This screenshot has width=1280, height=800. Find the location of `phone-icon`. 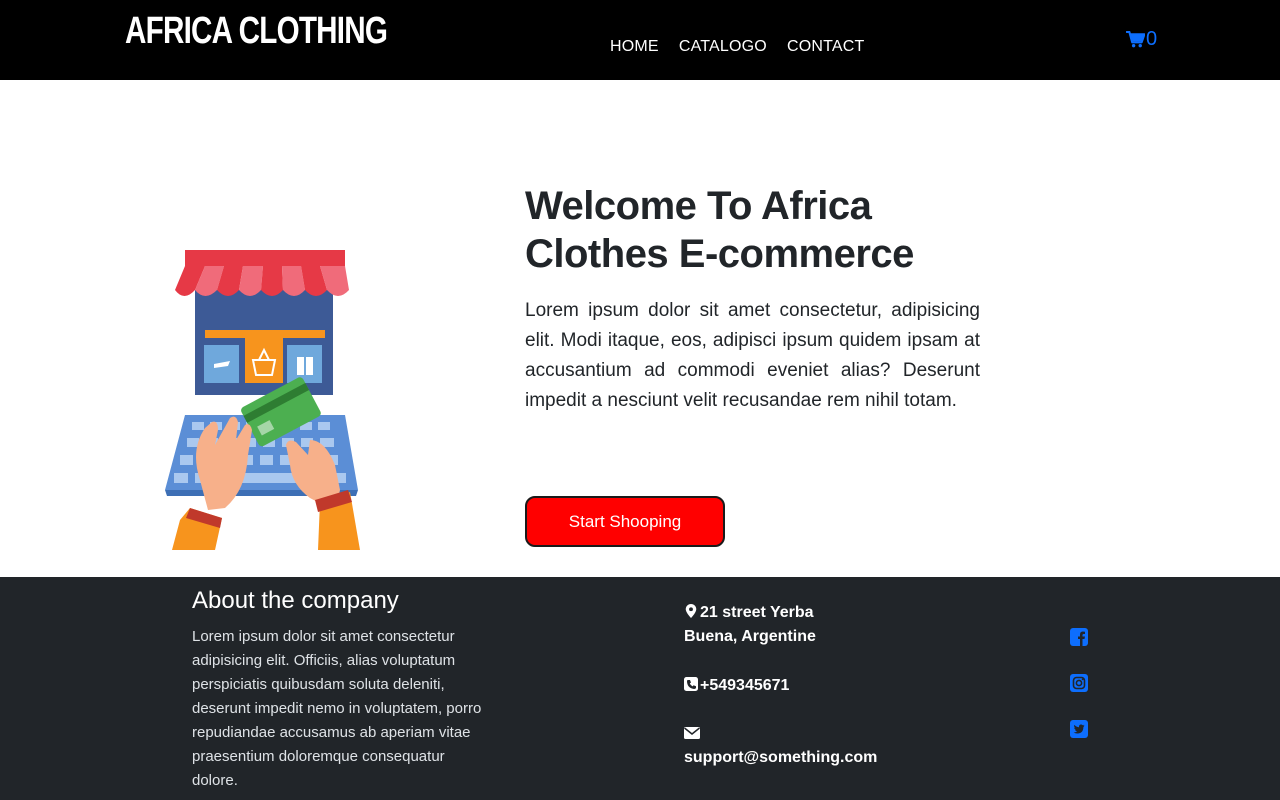

phone-icon is located at coordinates (691, 684).